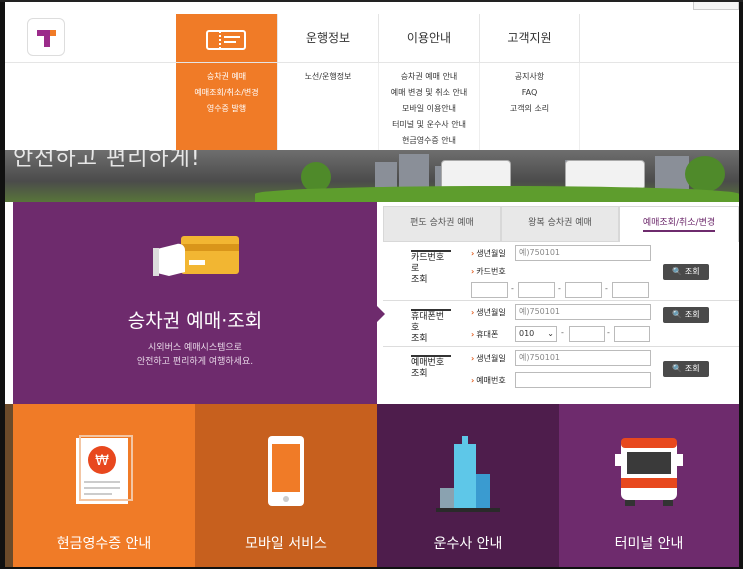 Image resolution: width=743 pixels, height=569 pixels. I want to click on menu-item-ticket-booking: 승차권 예매, so click(226, 77).